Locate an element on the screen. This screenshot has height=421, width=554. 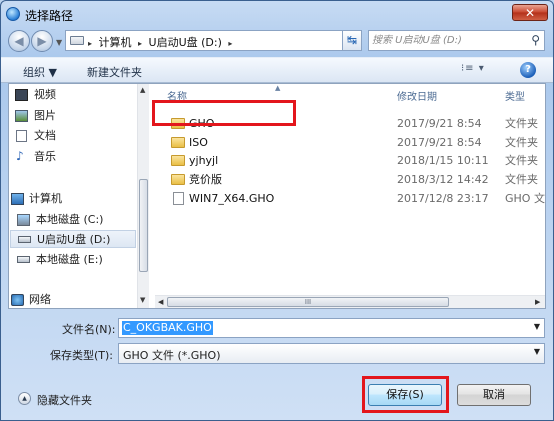
file-name: WIN7_X64.GHO is located at coordinates (232, 198).